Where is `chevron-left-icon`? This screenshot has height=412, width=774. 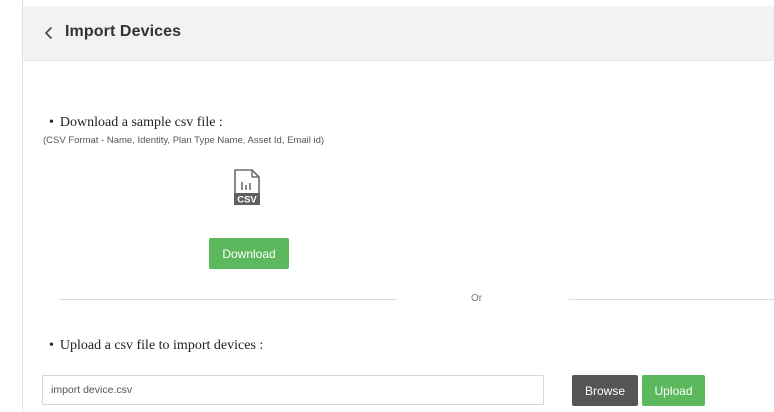
chevron-left-icon is located at coordinates (49, 33).